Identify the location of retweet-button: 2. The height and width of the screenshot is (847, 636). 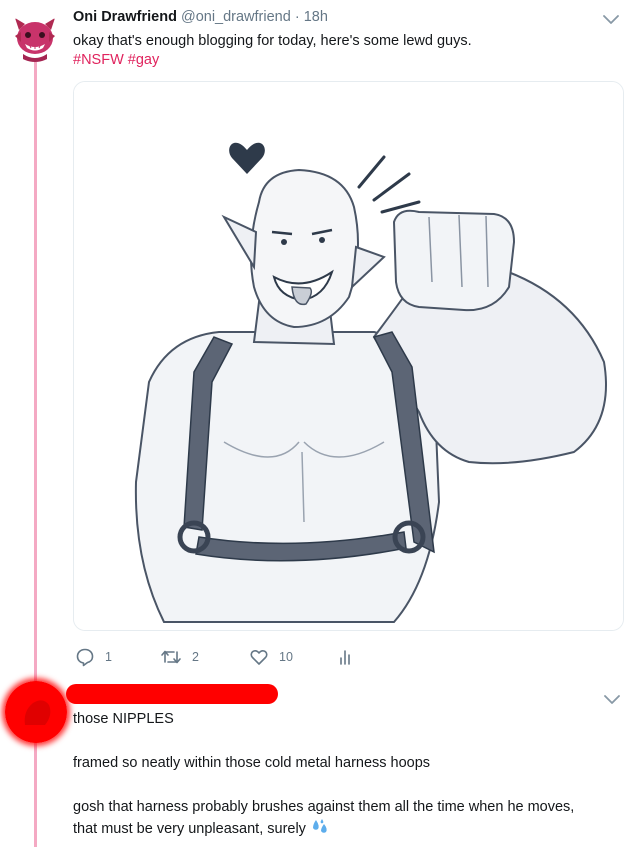
(179, 657).